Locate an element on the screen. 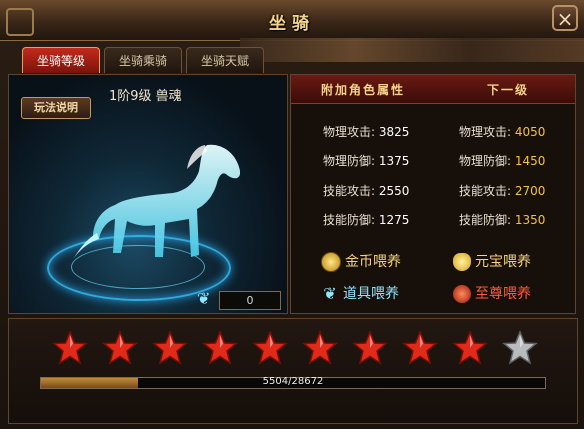  stat-value: 1375 is located at coordinates (394, 161).